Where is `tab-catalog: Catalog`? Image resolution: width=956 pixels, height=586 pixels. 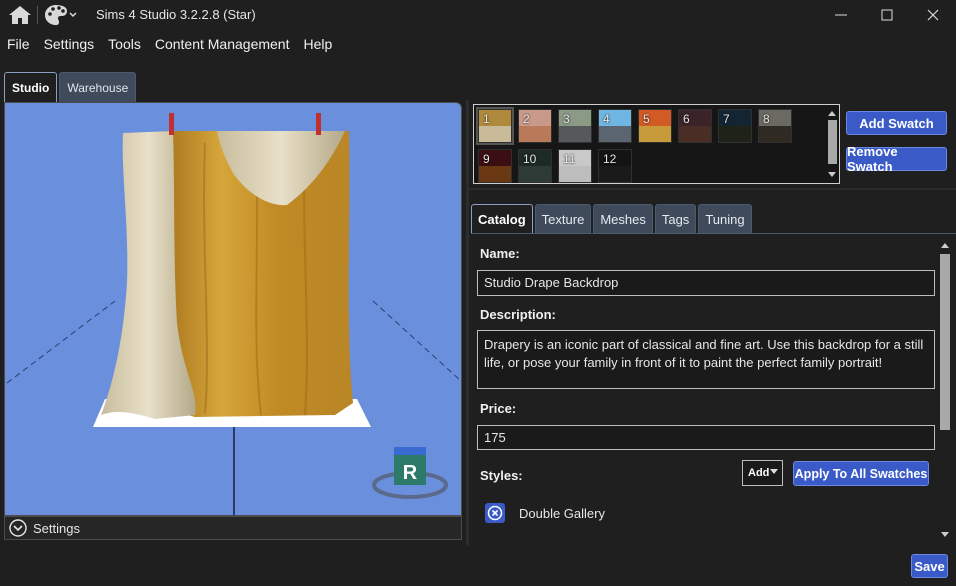 tab-catalog: Catalog is located at coordinates (502, 218).